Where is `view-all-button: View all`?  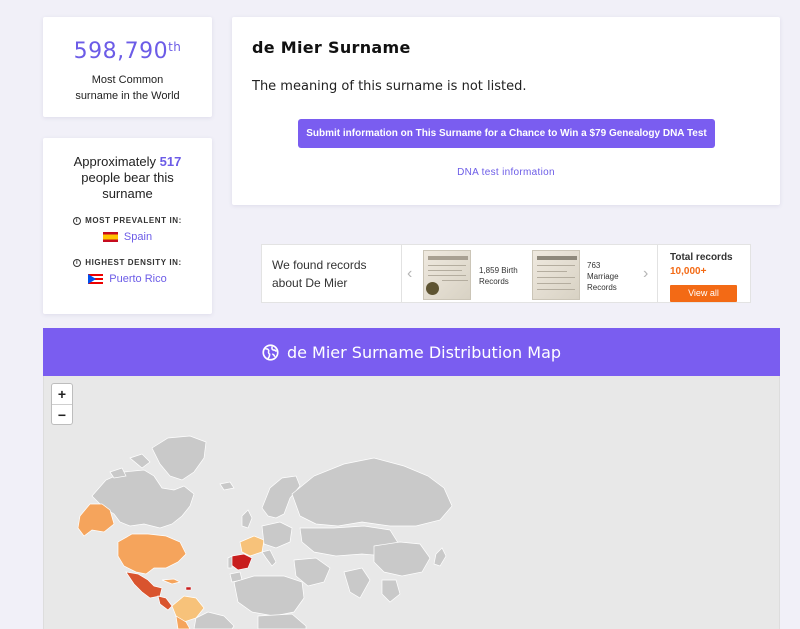 view-all-button: View all is located at coordinates (703, 293).